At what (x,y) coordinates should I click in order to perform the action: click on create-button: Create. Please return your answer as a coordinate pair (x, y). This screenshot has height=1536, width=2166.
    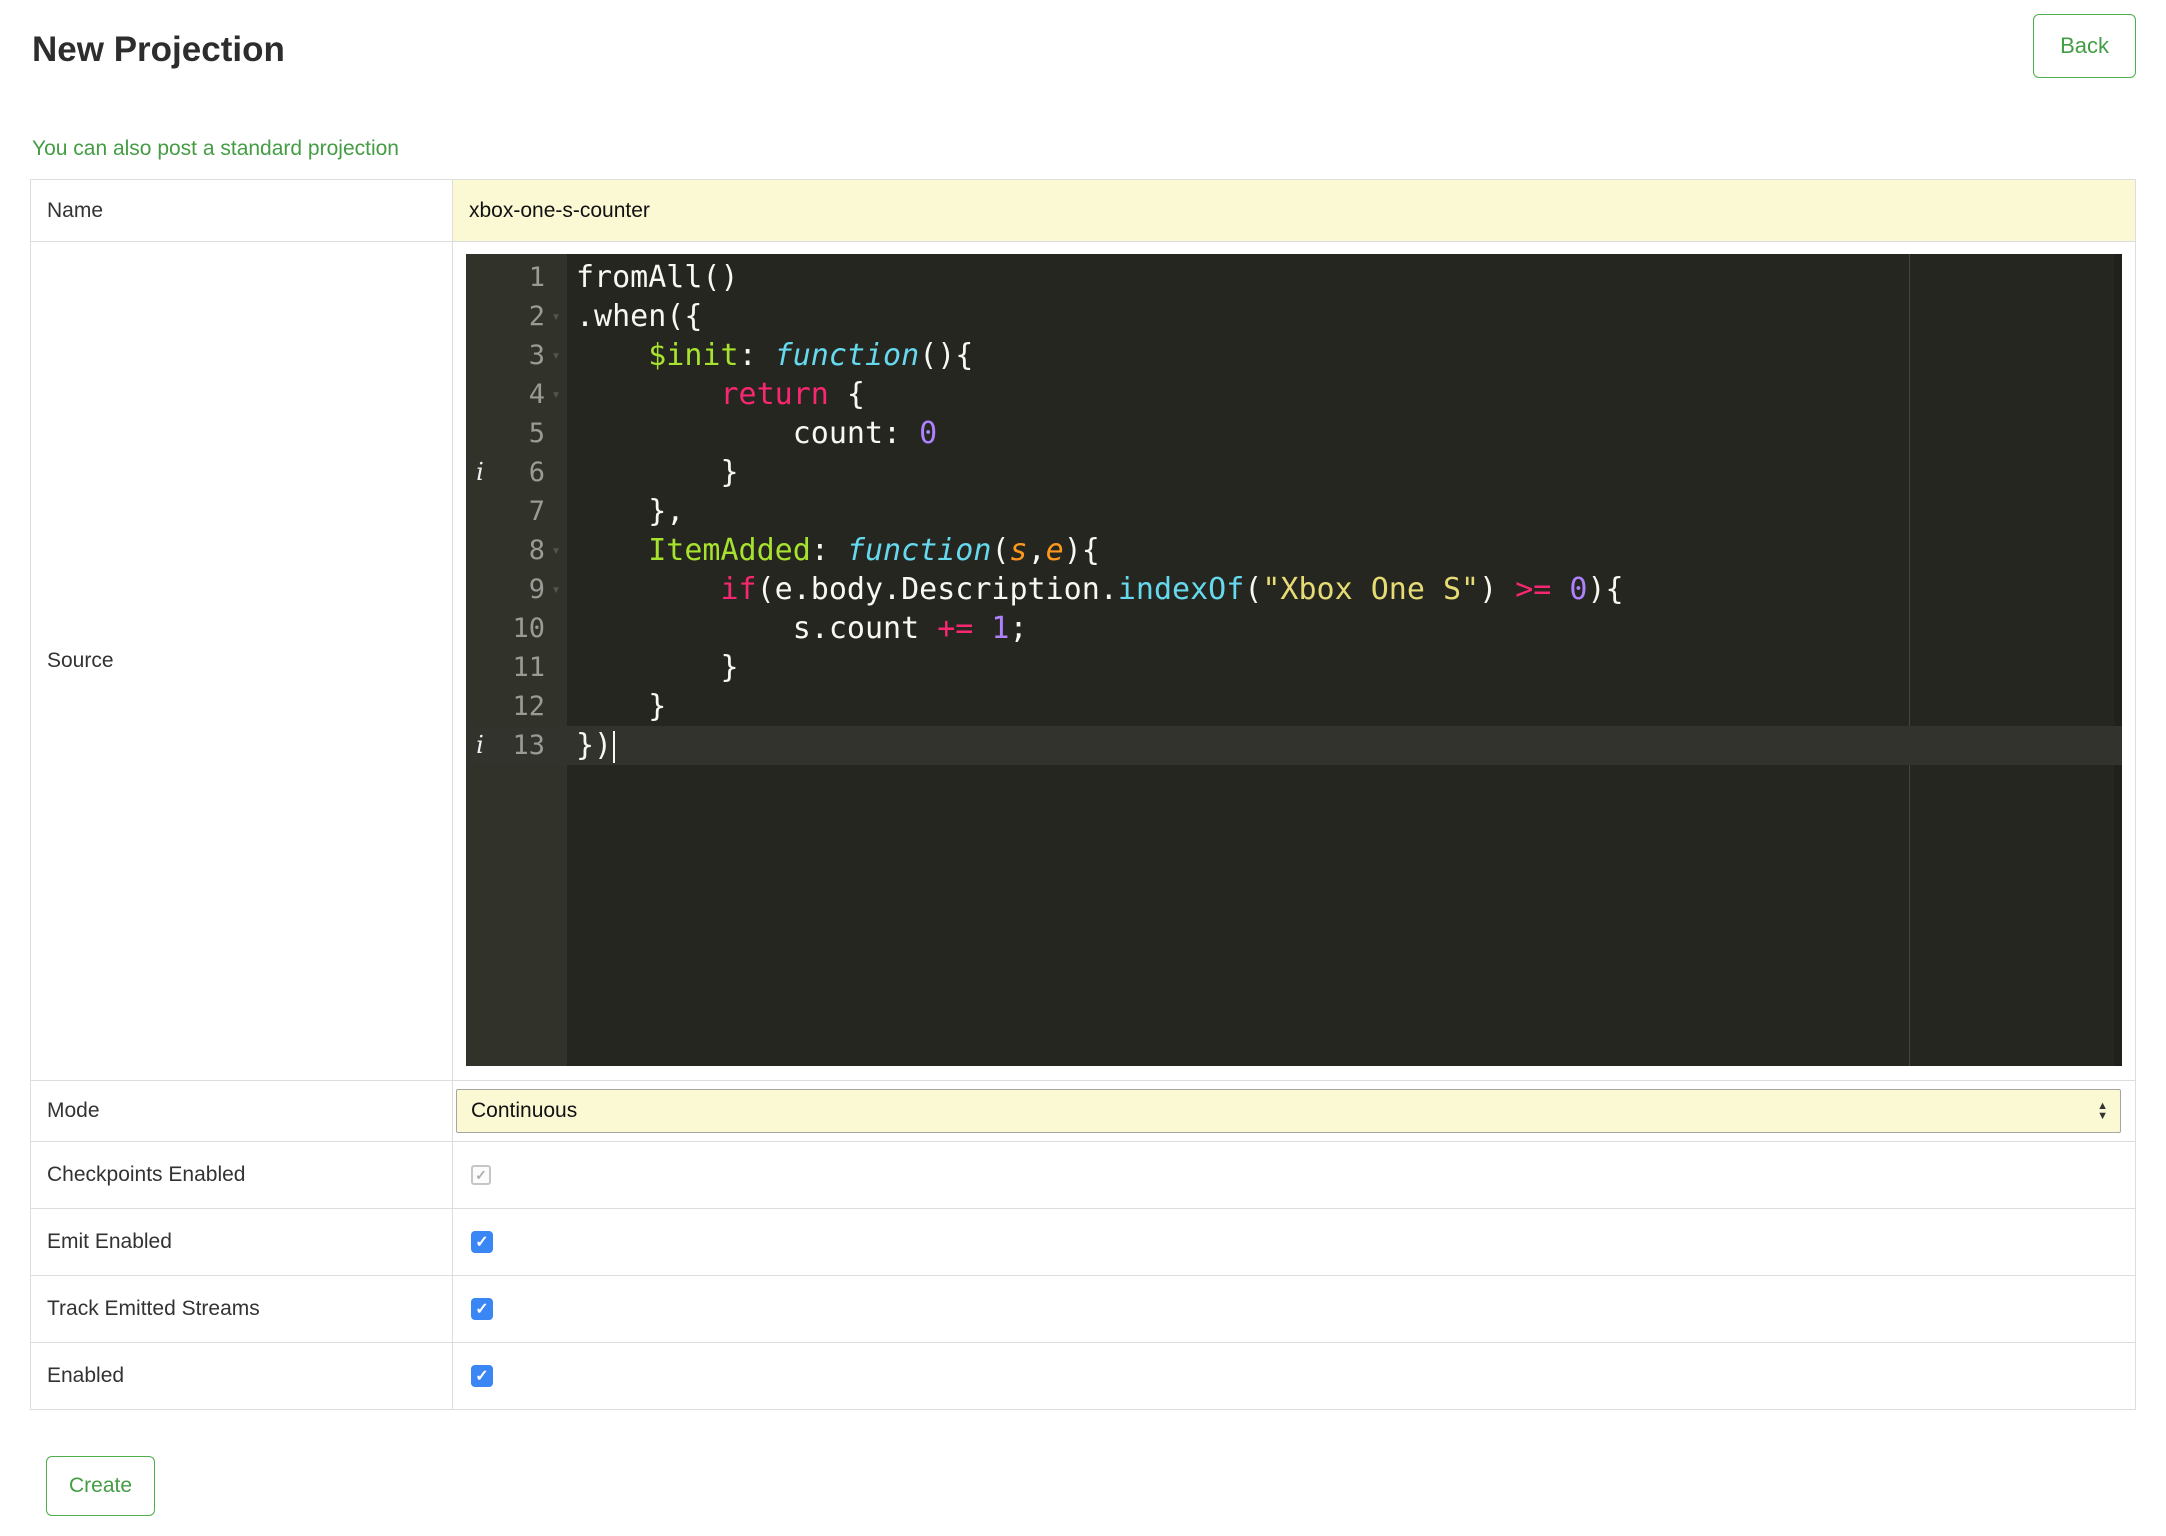
    Looking at the image, I should click on (101, 1486).